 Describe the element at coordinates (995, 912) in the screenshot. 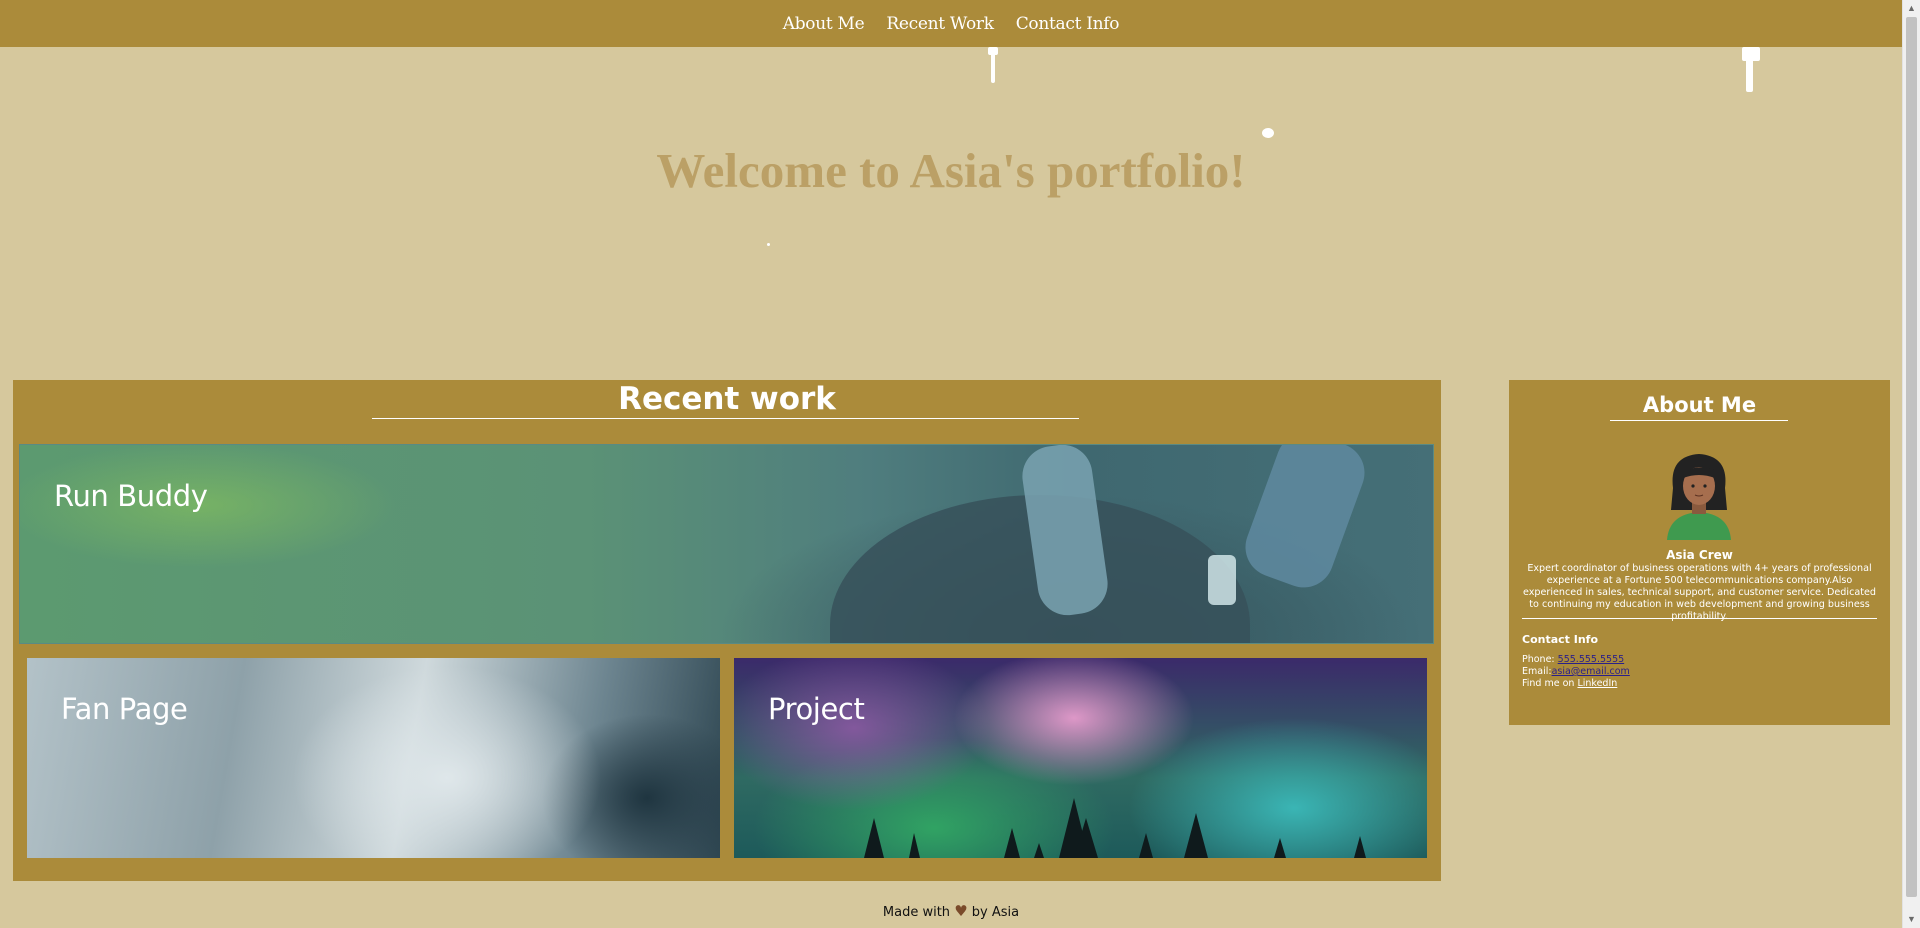

I see `footer-text-after: by Asia` at that location.